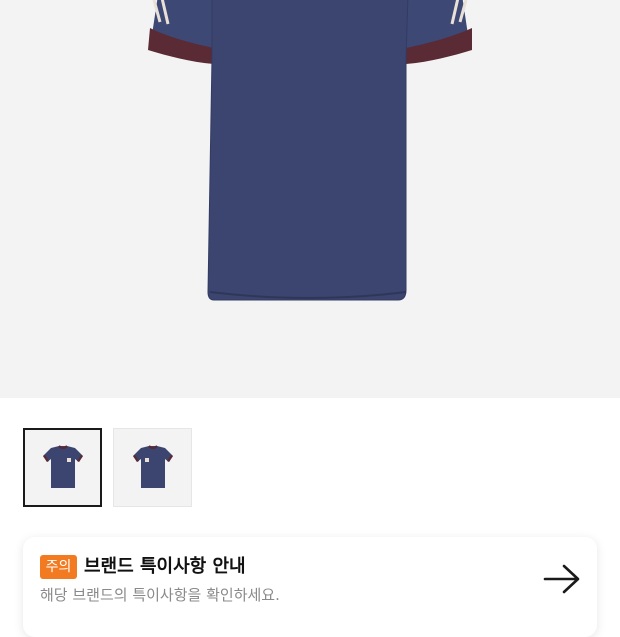 This screenshot has width=620, height=637. What do you see at coordinates (160, 595) in the screenshot?
I see `notice-description: 해당 브랜드의 특이사항을 확인하세요.` at bounding box center [160, 595].